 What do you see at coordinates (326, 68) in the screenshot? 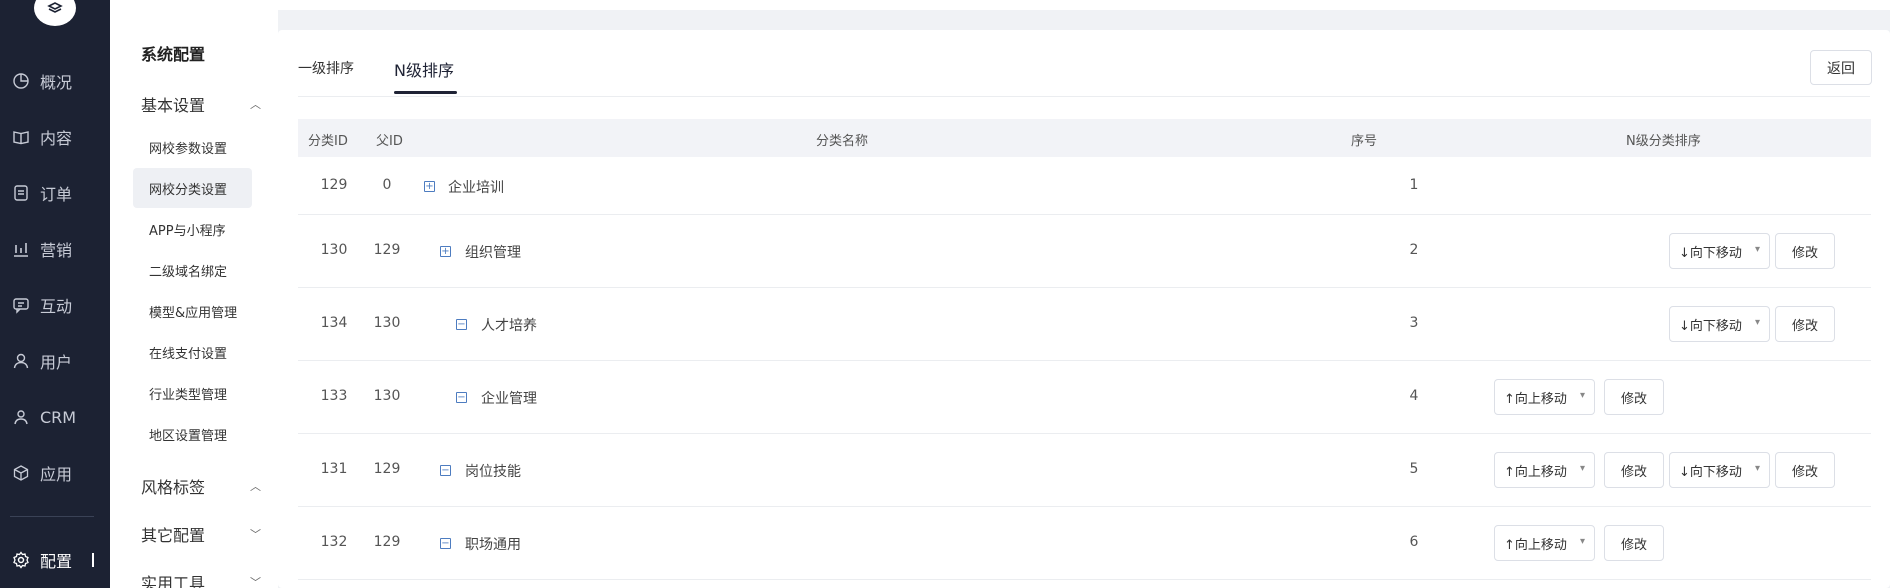
I see `tab-first-level-sort: 一级排序` at bounding box center [326, 68].